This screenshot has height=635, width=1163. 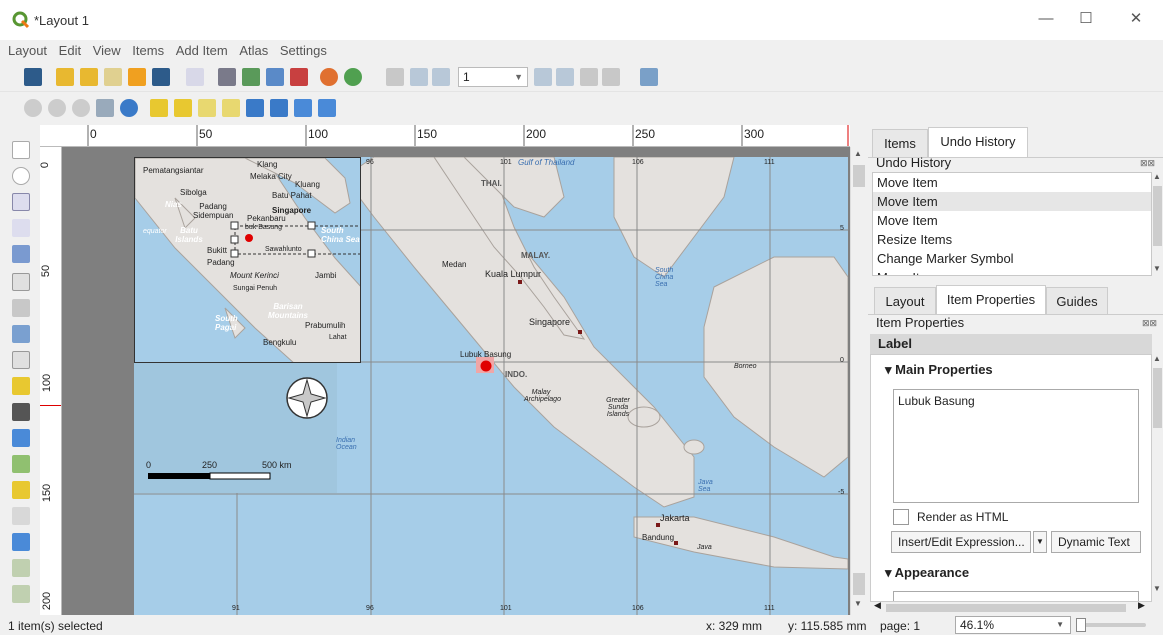 I want to click on menu-edit: Edit, so click(x=70, y=51).